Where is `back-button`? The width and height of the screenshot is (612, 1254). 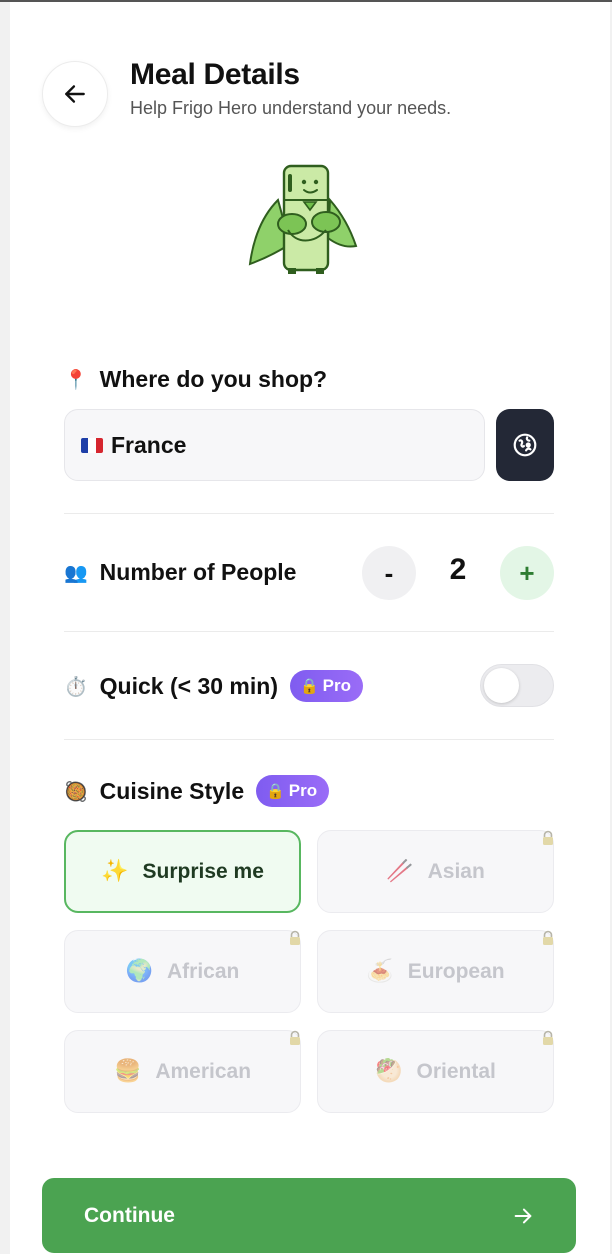 back-button is located at coordinates (75, 94).